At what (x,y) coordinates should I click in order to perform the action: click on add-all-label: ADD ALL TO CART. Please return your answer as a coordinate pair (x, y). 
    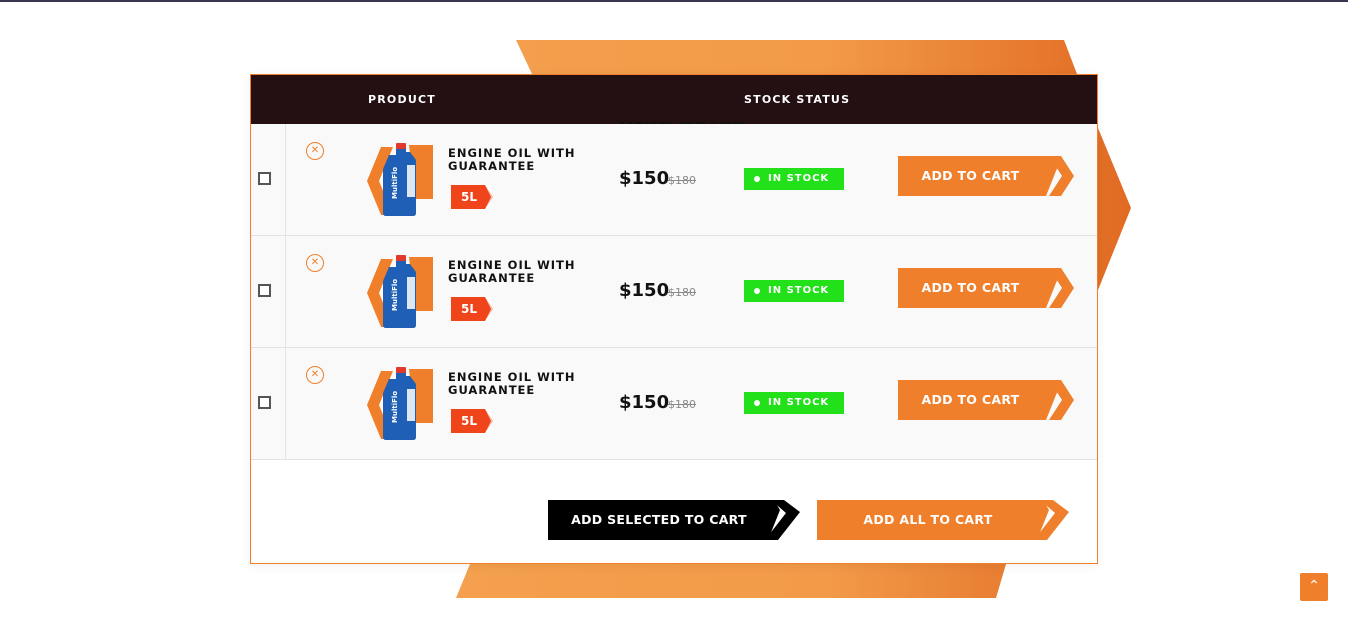
    Looking at the image, I should click on (928, 519).